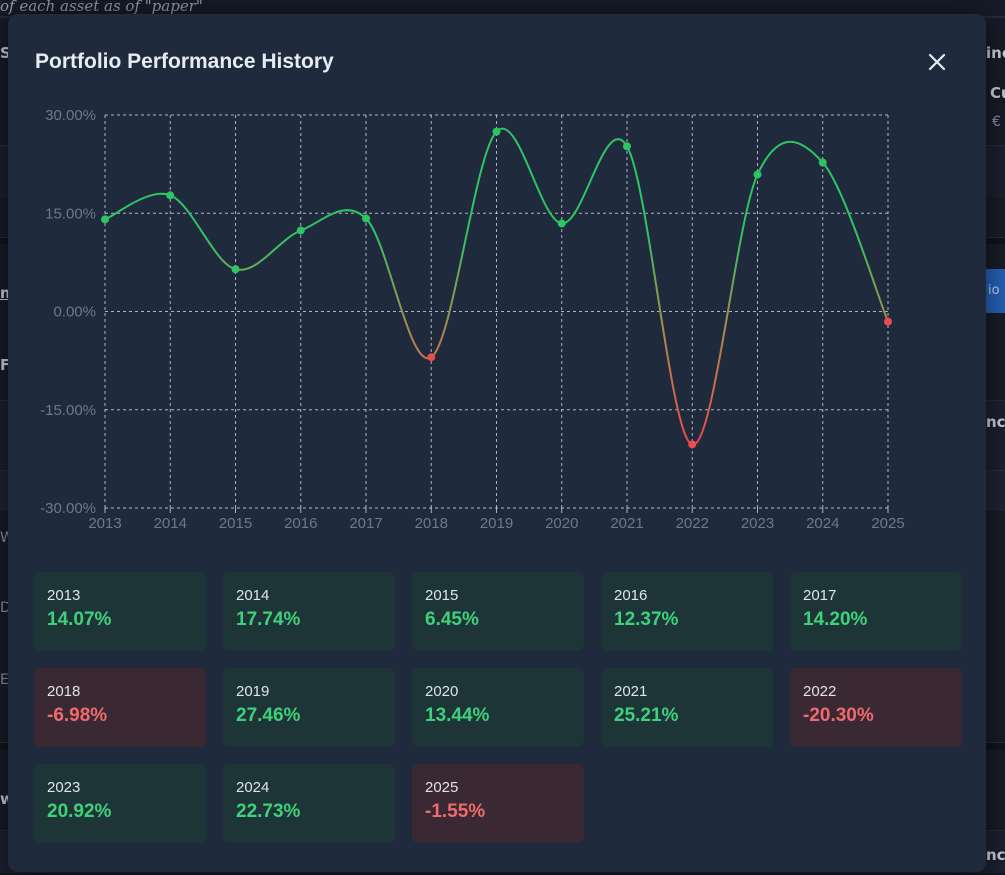 The width and height of the screenshot is (1005, 875). What do you see at coordinates (300, 523) in the screenshot?
I see `x-tick-label: 2016` at bounding box center [300, 523].